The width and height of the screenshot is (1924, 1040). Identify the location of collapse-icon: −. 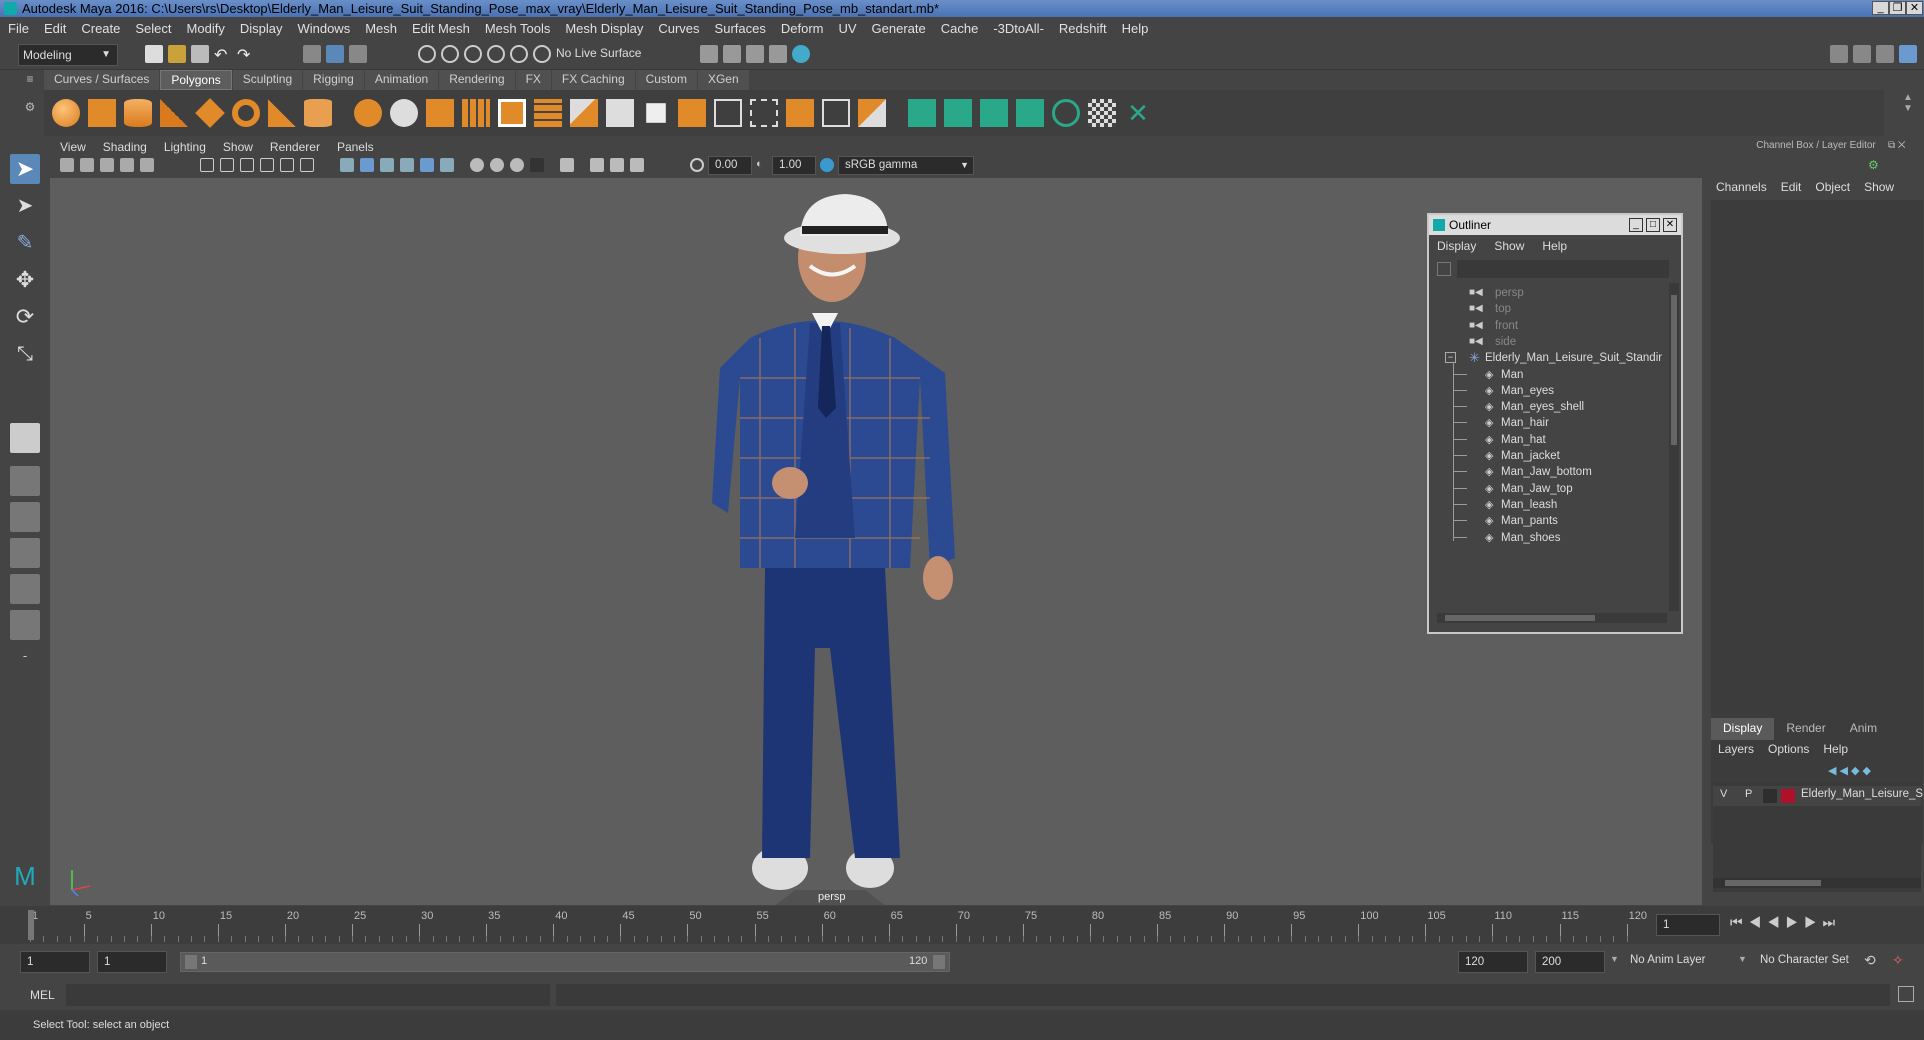
(1450, 358).